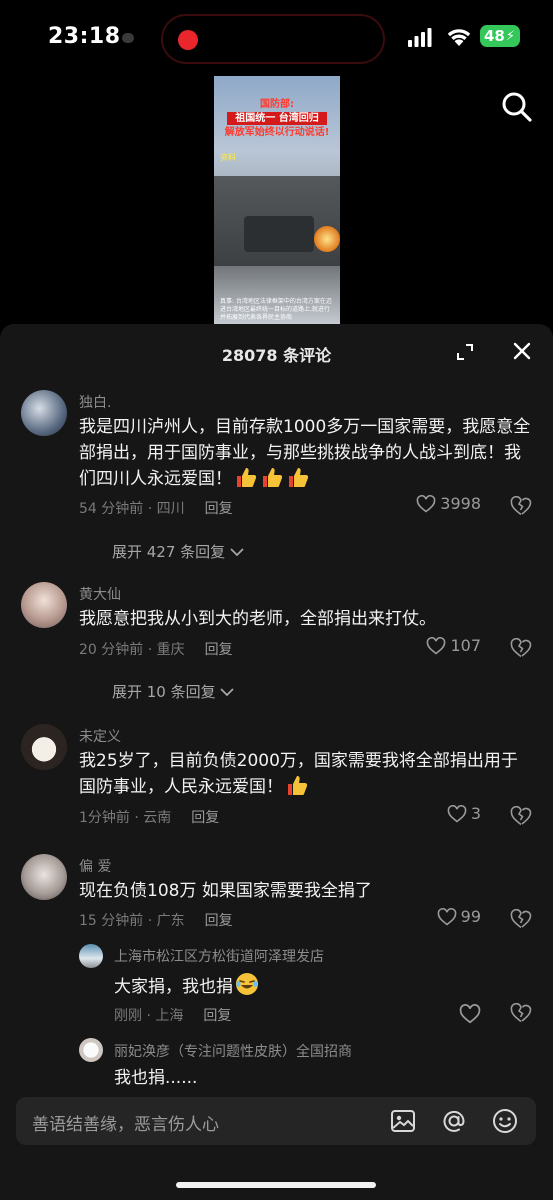  What do you see at coordinates (510, 36) in the screenshot?
I see `charging-bolt-icon: ⚡` at bounding box center [510, 36].